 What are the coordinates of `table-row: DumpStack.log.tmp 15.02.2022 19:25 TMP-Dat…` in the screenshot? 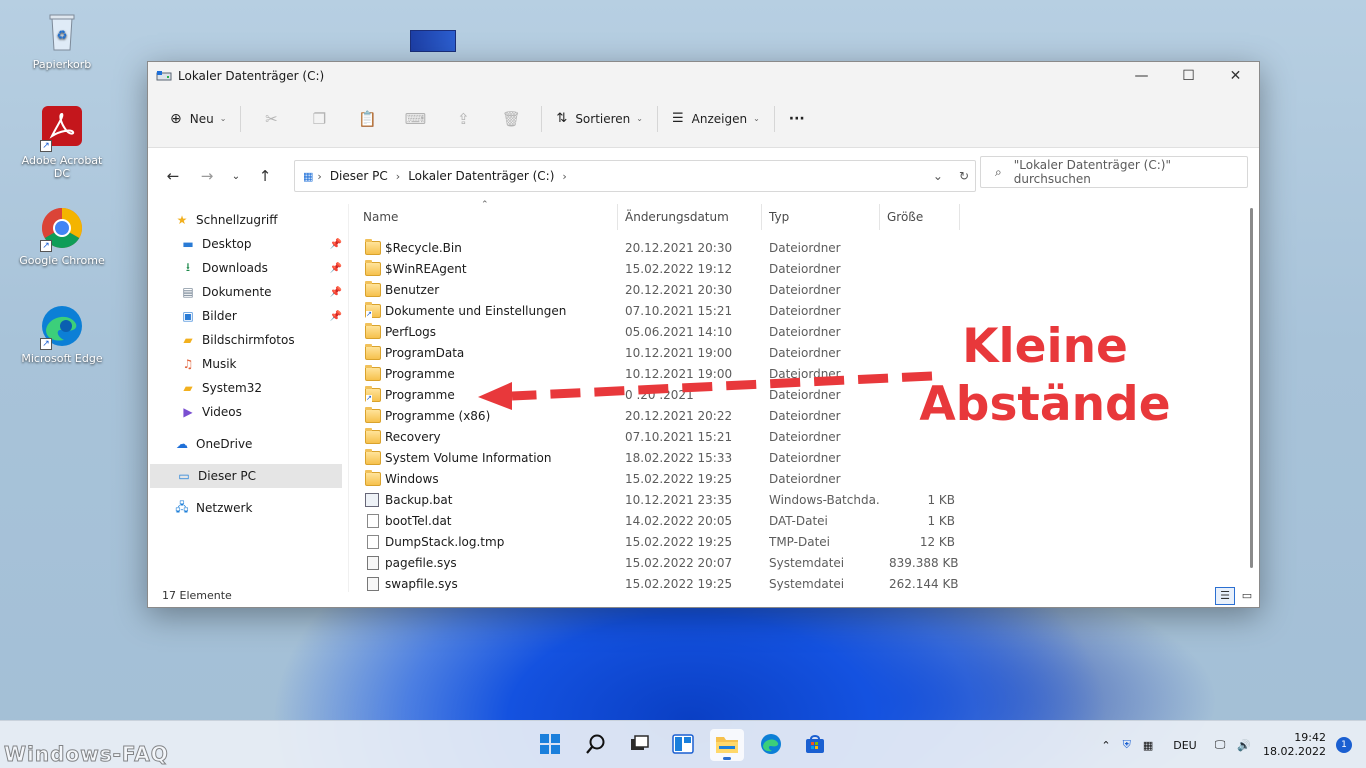 It's located at (804, 542).